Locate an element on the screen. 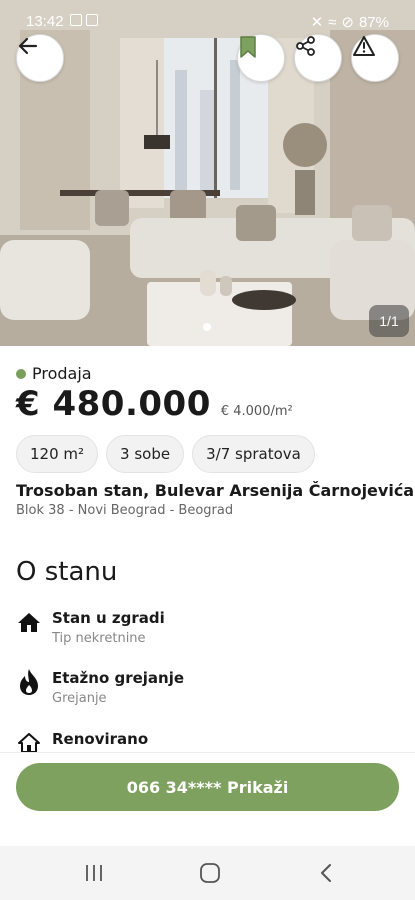 The image size is (415, 900). report-button is located at coordinates (375, 58).